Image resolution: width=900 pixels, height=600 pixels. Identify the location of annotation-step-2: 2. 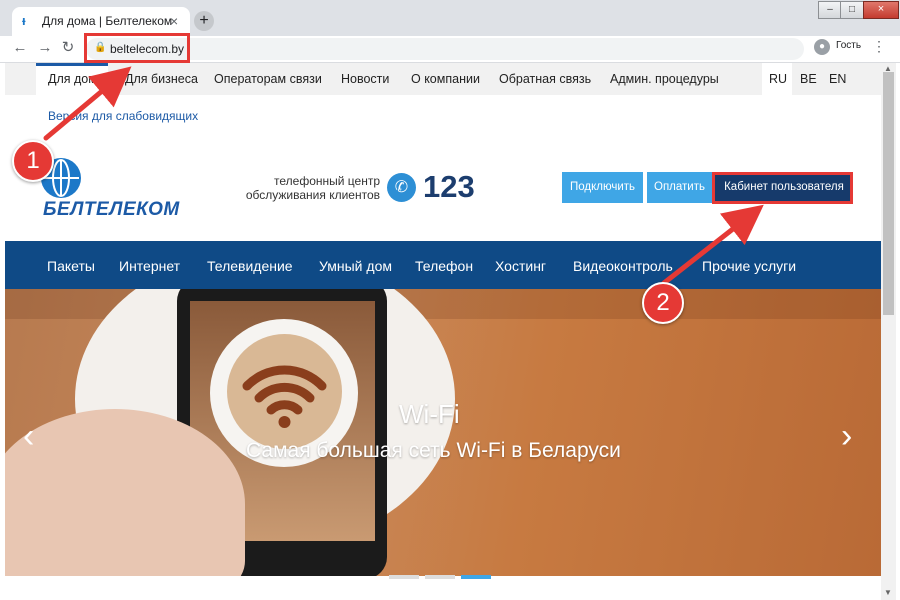
(663, 303).